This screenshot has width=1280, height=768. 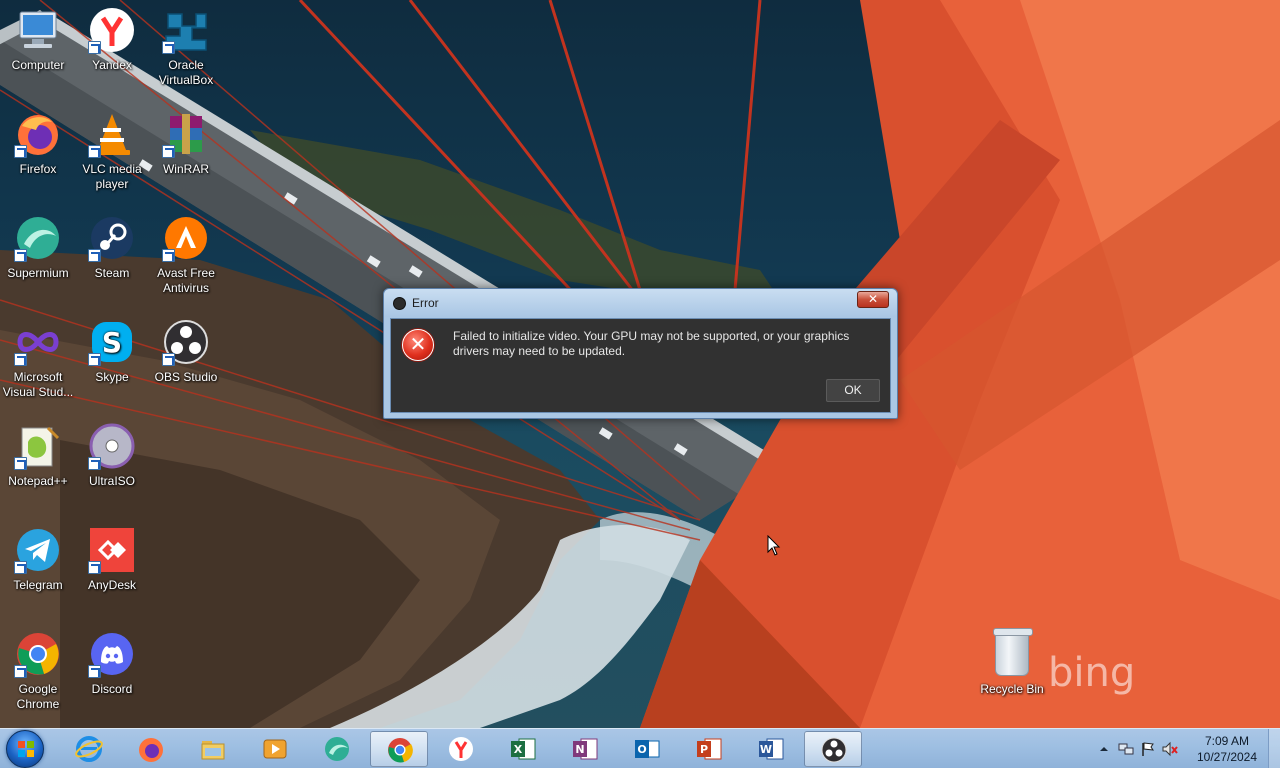 I want to click on desktop-icon-label: Recycle Bin, so click(x=1012, y=689).